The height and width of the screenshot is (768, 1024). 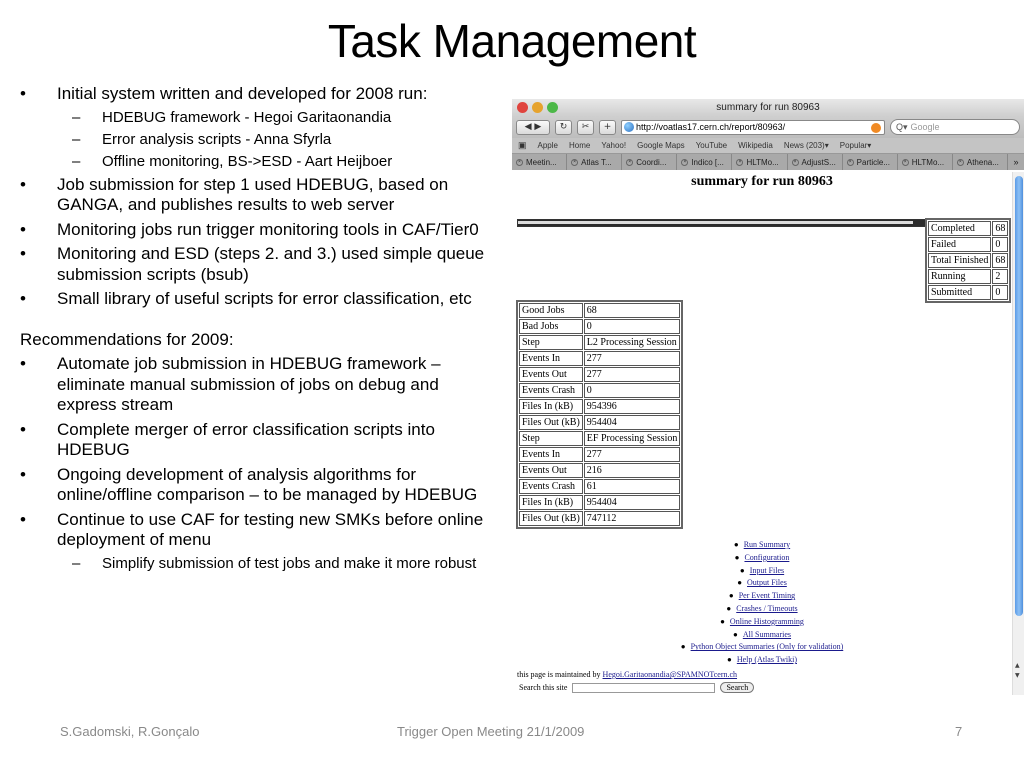 What do you see at coordinates (856, 145) in the screenshot?
I see `bookmark-item: Popular▾` at bounding box center [856, 145].